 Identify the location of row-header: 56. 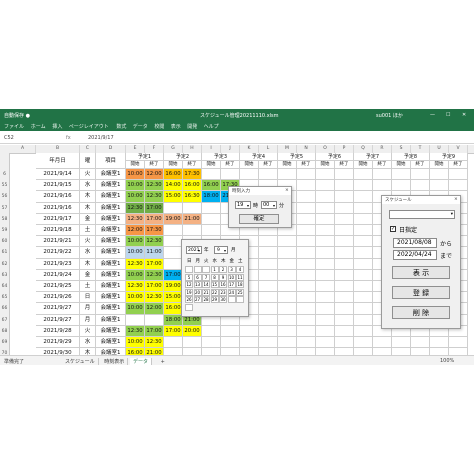
(5, 197).